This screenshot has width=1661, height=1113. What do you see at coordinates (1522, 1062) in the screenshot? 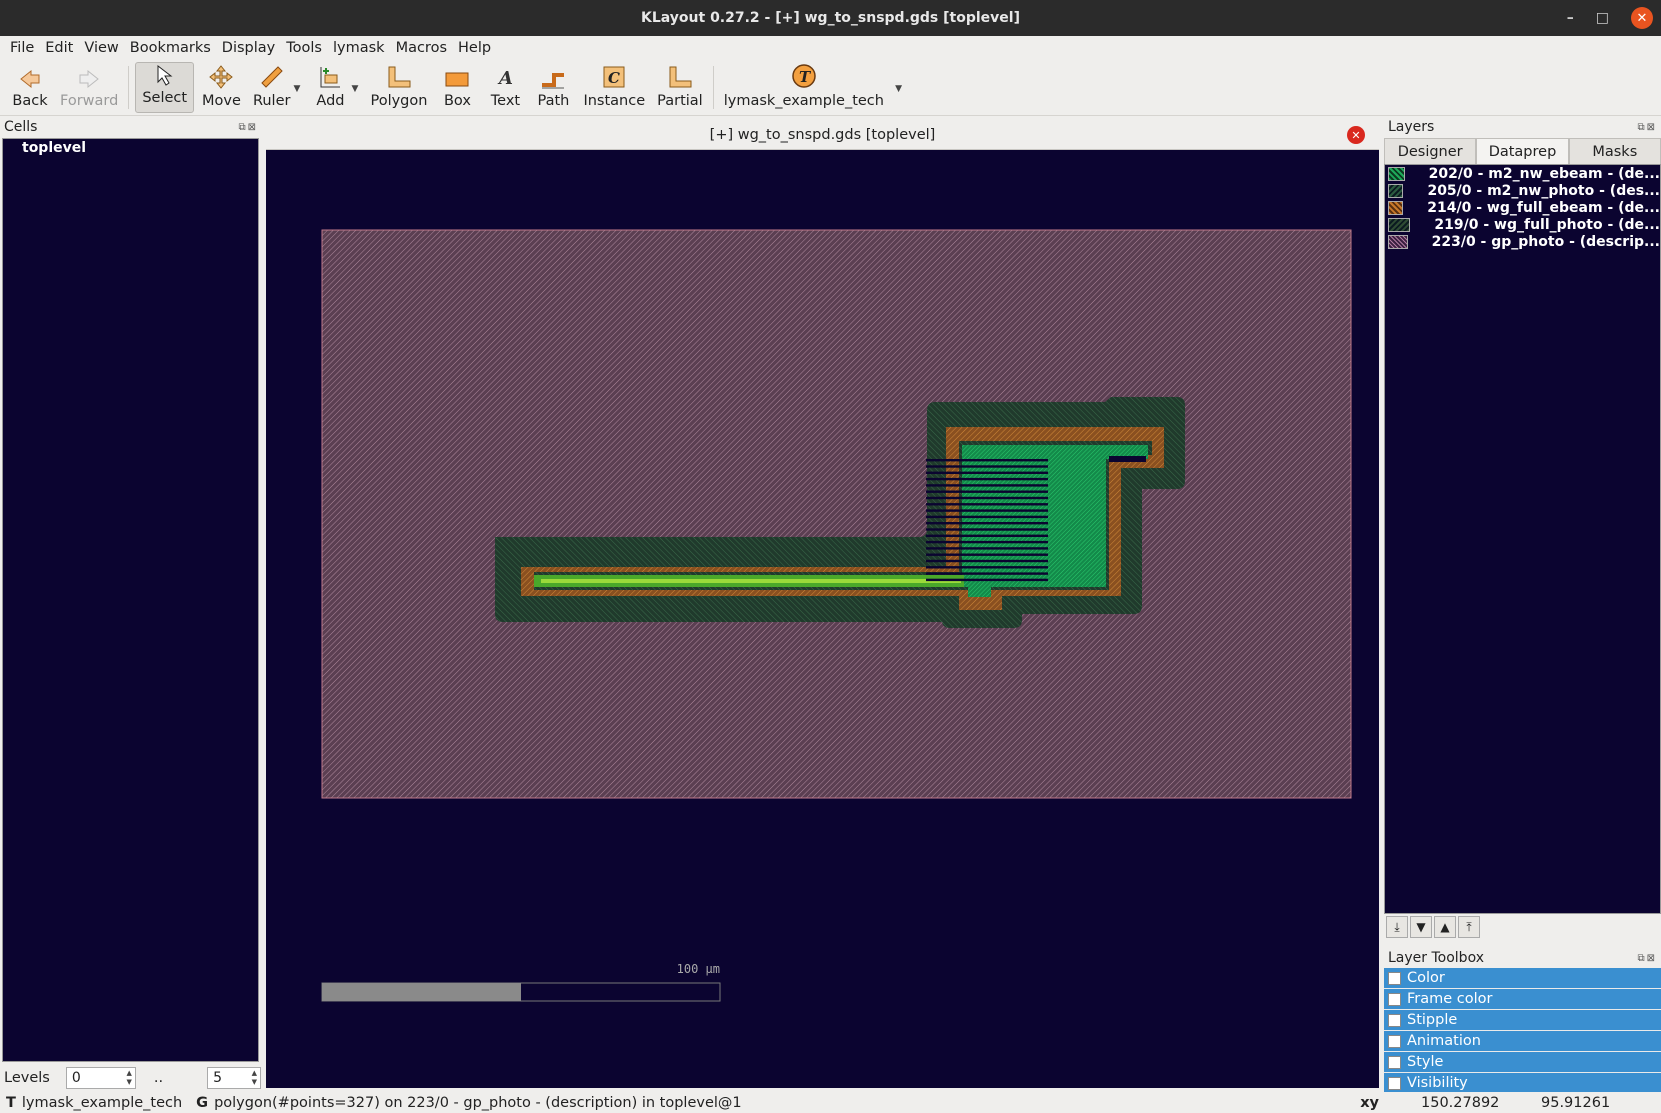
I see `toolbox-style: Style` at bounding box center [1522, 1062].